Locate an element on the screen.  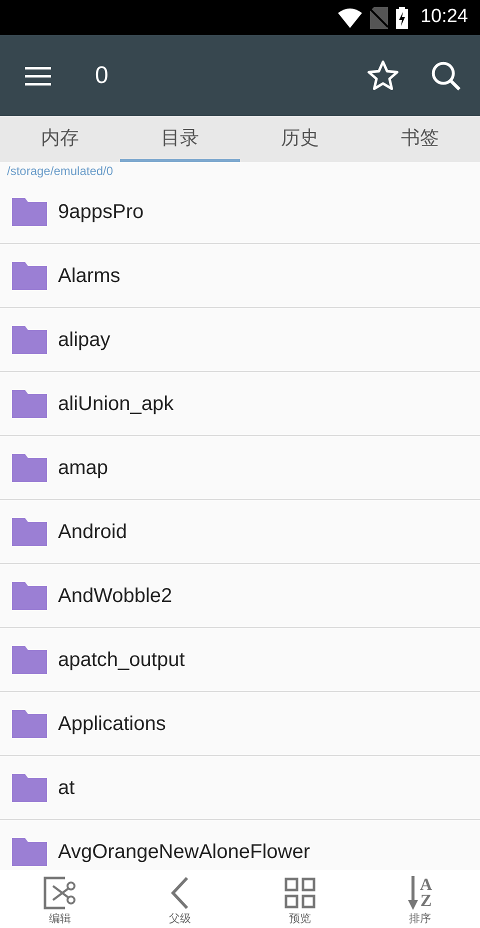
folder-row: Android is located at coordinates (240, 532).